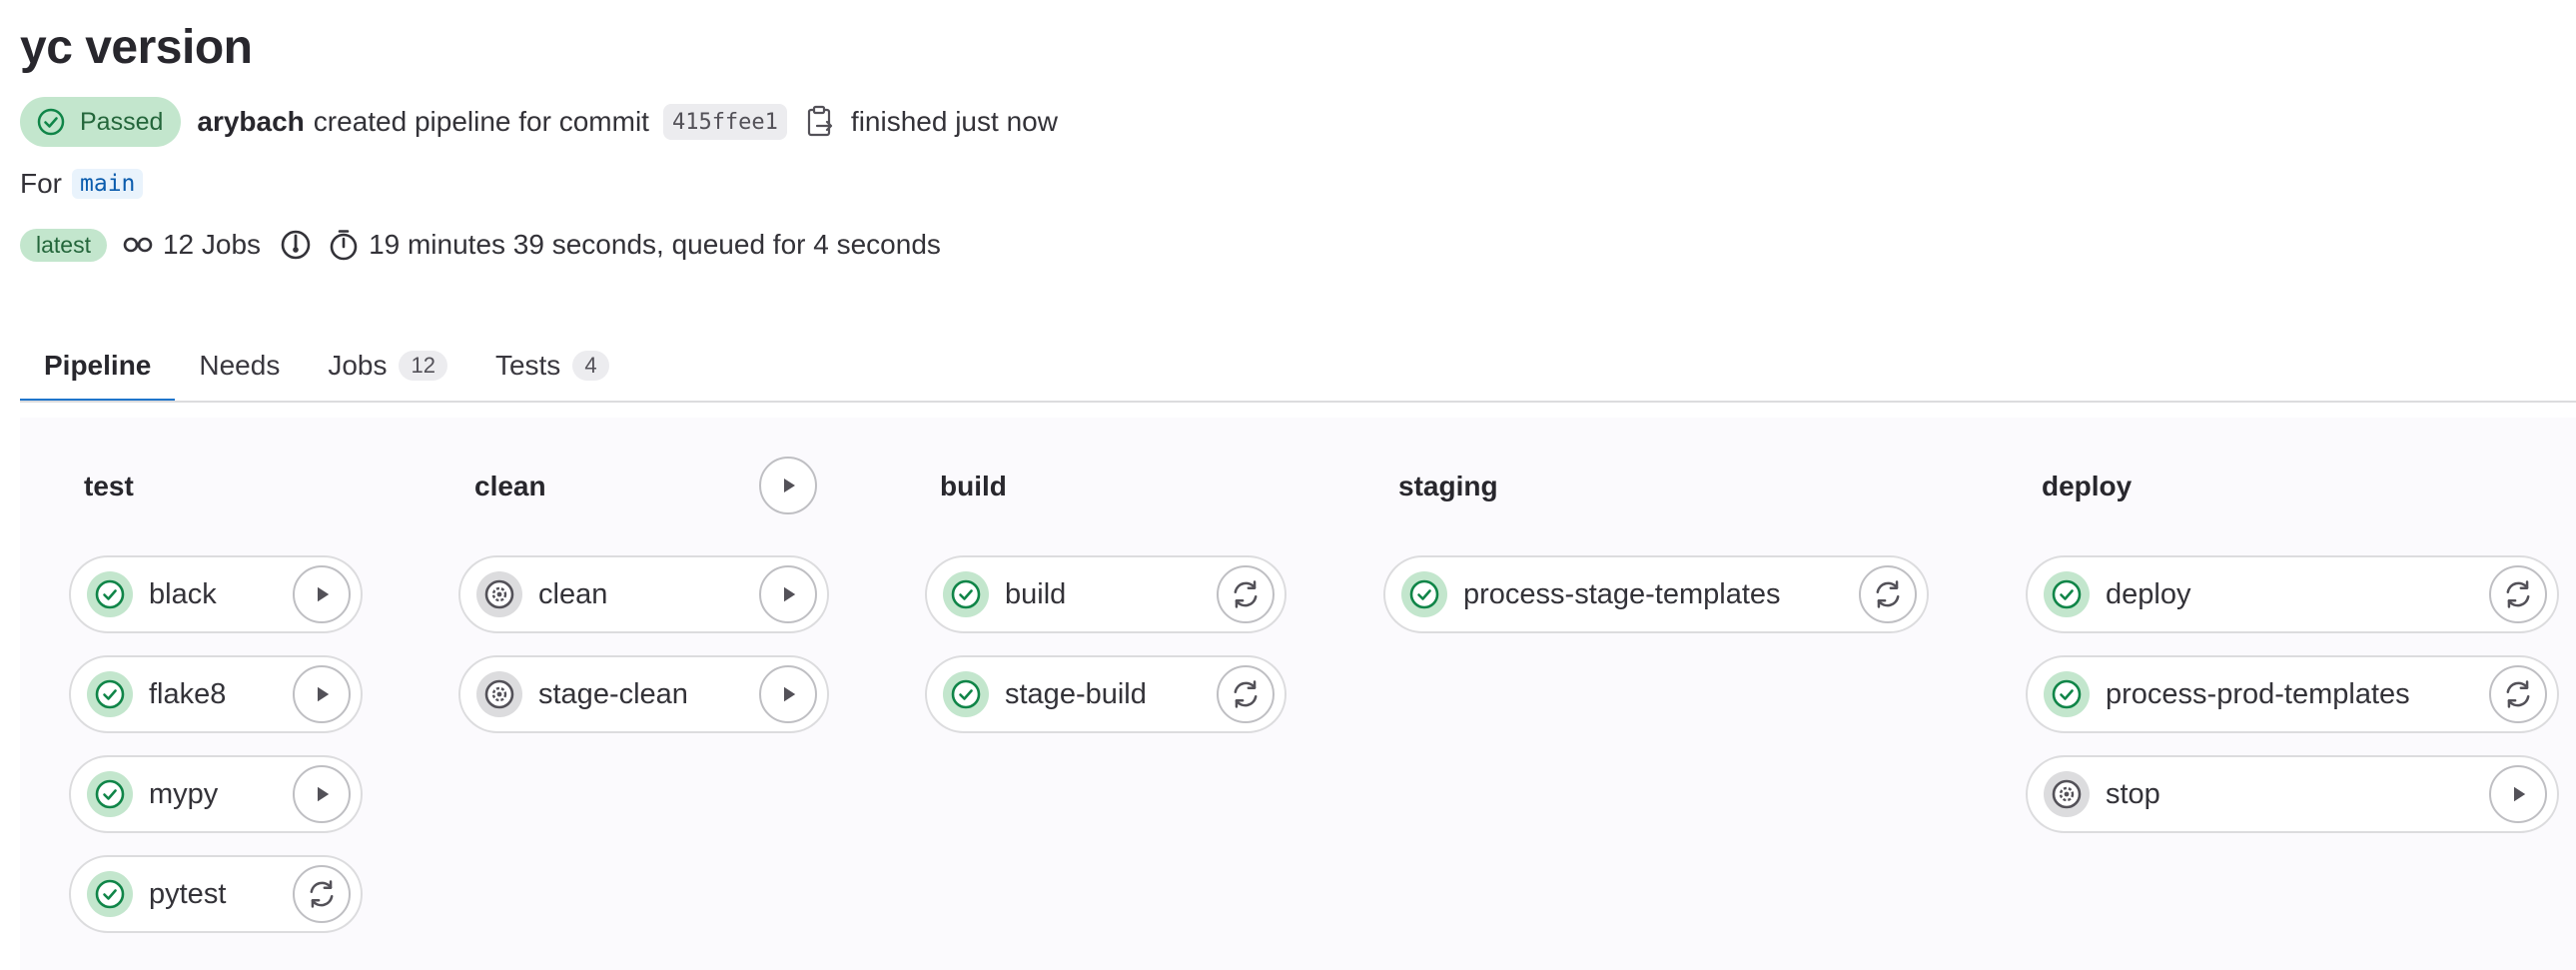 This screenshot has width=2576, height=970. I want to click on job-name: stop, so click(2133, 793).